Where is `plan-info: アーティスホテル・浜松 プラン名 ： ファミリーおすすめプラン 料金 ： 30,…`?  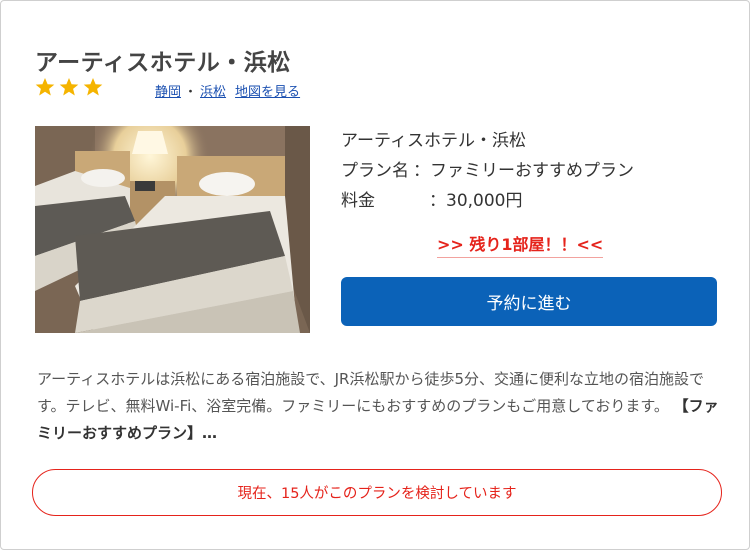 plan-info: アーティスホテル・浜松 プラン名 ： ファミリーおすすめプラン 料金 ： 30,… is located at coordinates (487, 171).